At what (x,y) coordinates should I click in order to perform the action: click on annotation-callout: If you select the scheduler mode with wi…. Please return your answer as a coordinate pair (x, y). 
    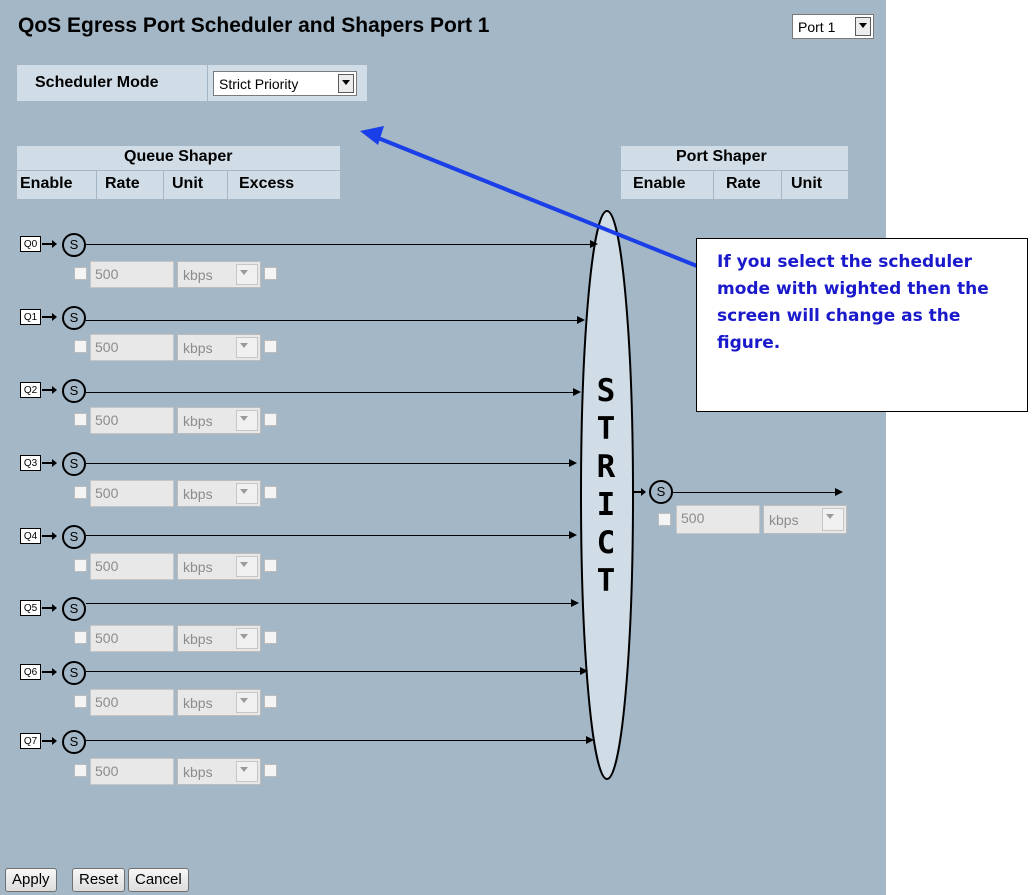
    Looking at the image, I should click on (862, 325).